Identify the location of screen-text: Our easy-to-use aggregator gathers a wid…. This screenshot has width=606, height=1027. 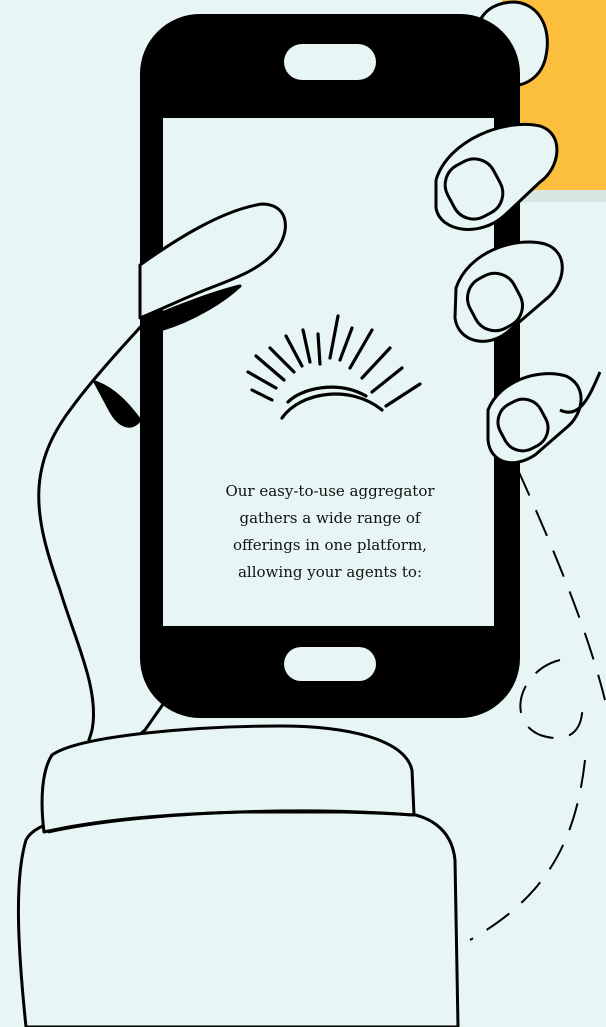
(330, 532).